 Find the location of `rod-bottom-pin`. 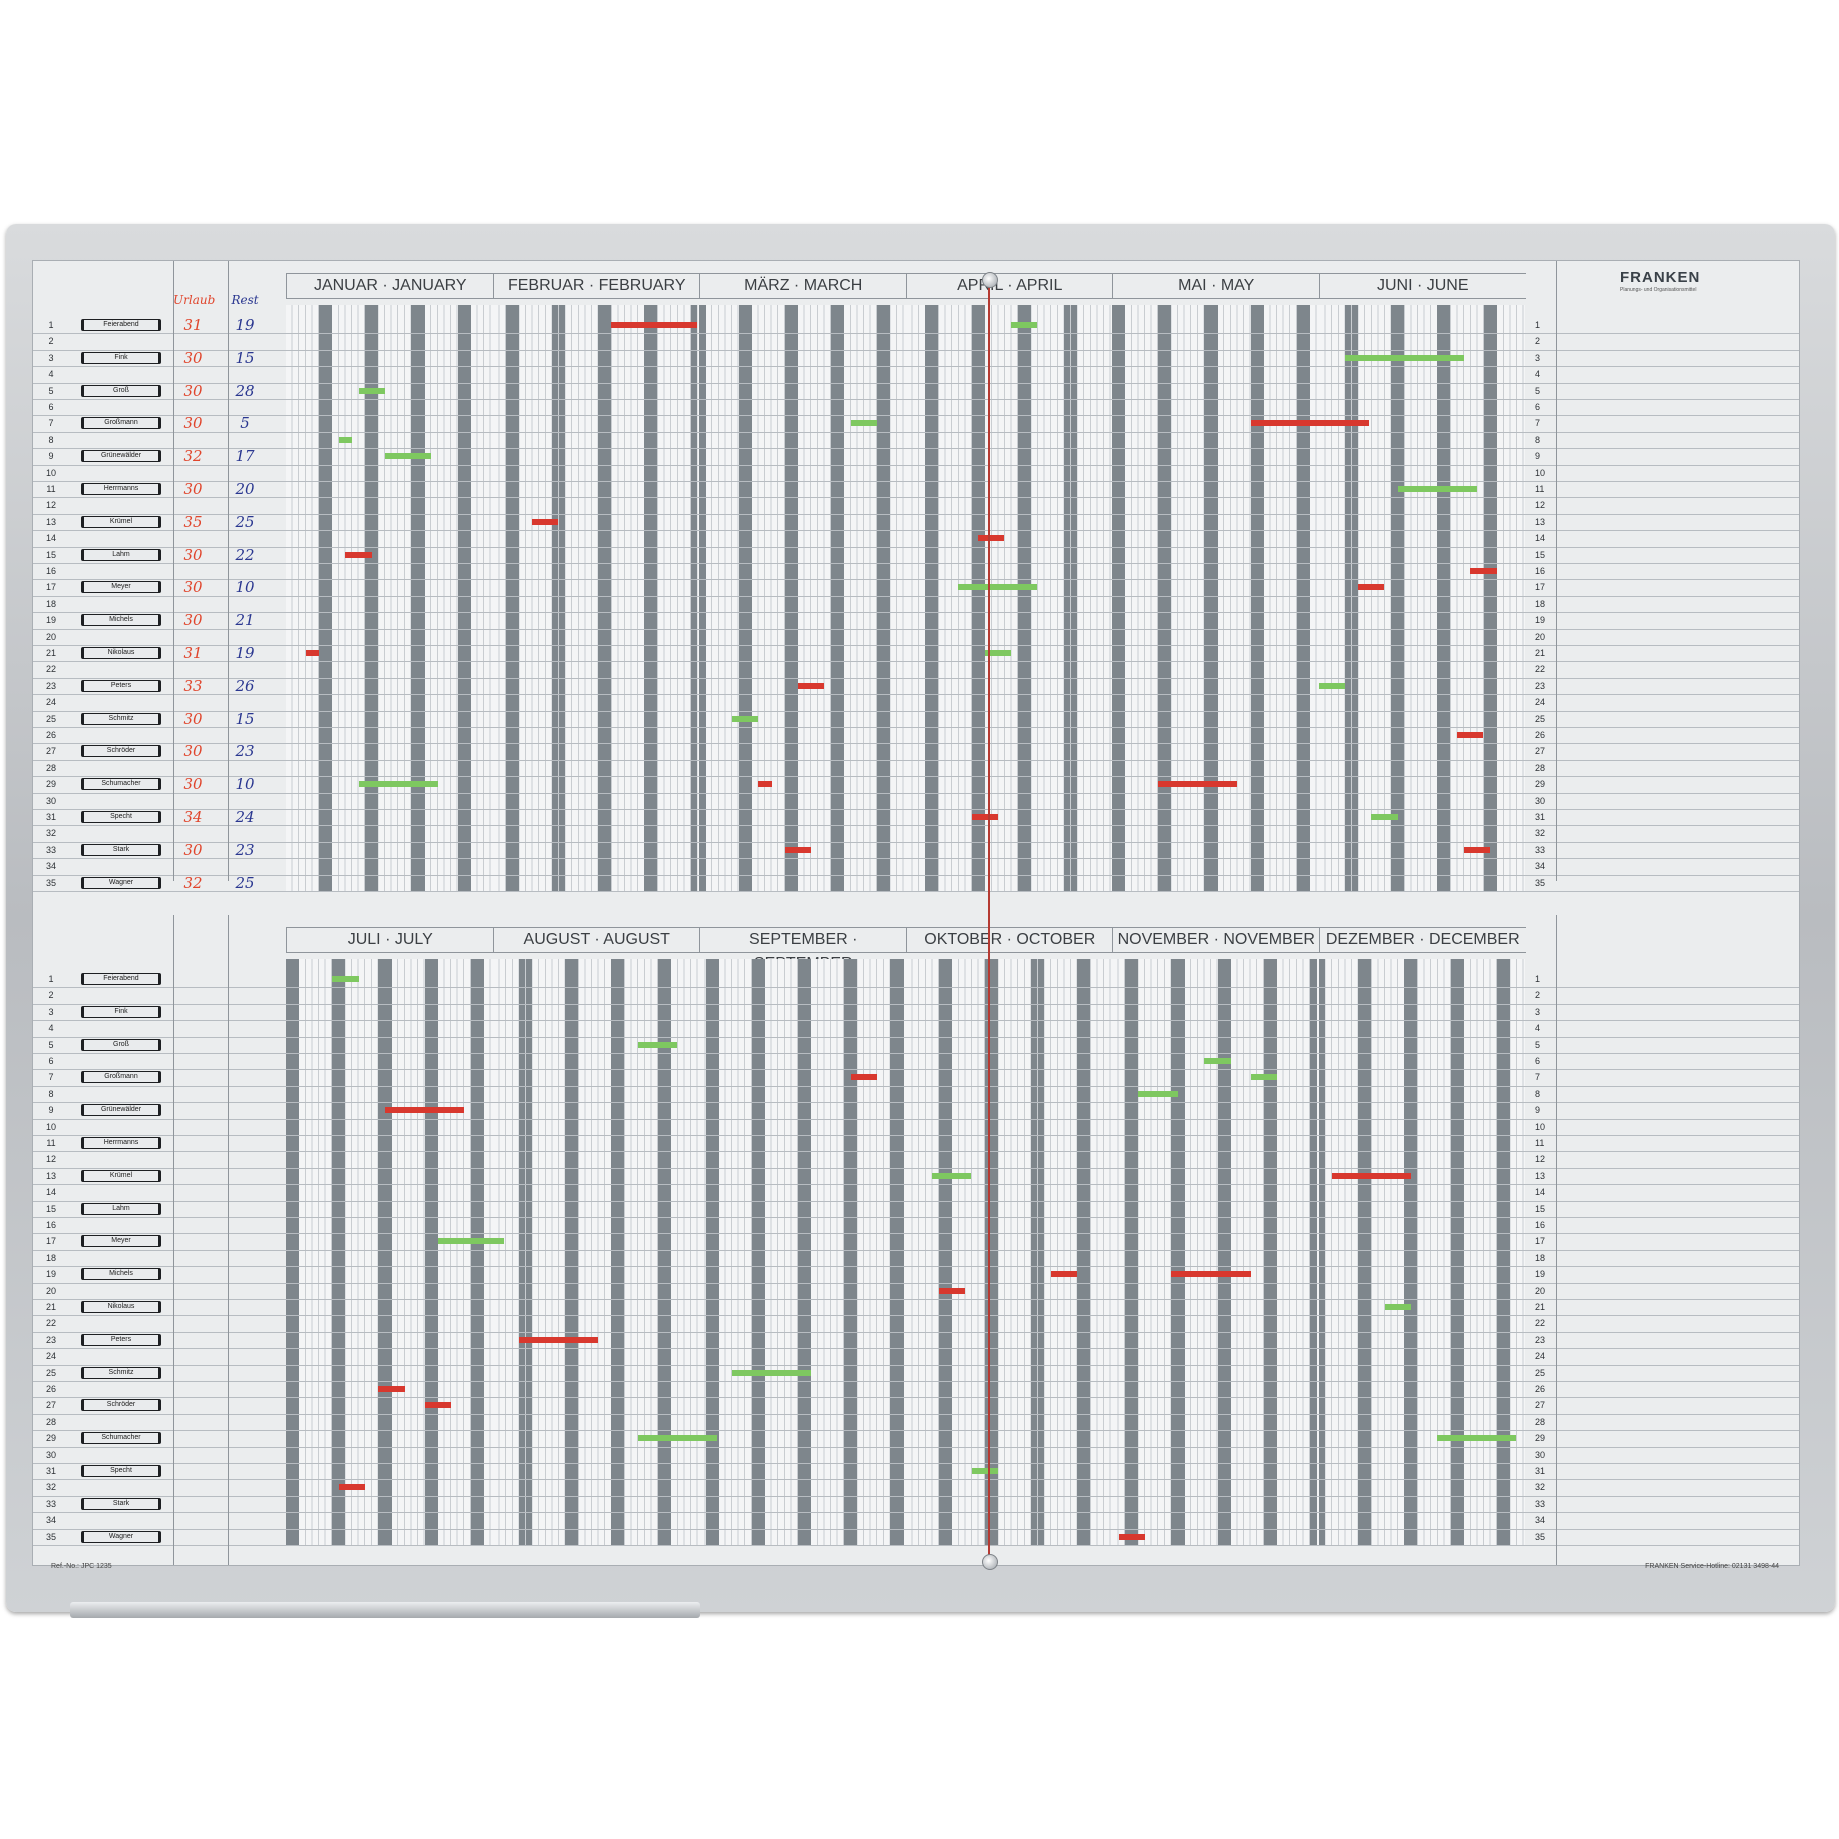

rod-bottom-pin is located at coordinates (990, 1562).